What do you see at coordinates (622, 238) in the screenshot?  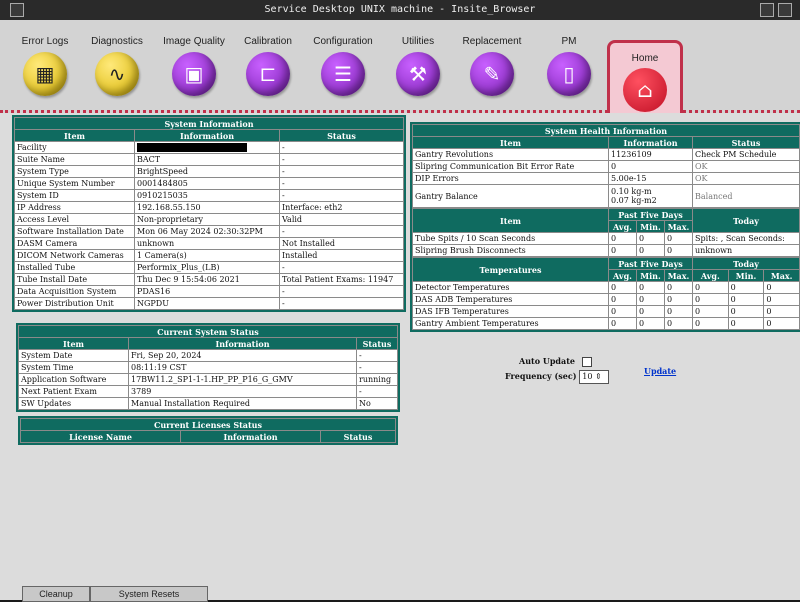 I see `avg-cell: 0` at bounding box center [622, 238].